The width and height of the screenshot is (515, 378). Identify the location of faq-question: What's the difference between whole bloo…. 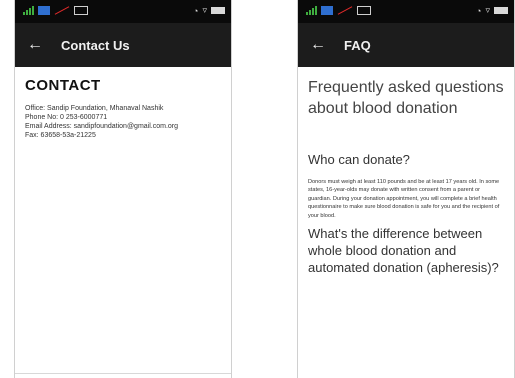
(403, 251).